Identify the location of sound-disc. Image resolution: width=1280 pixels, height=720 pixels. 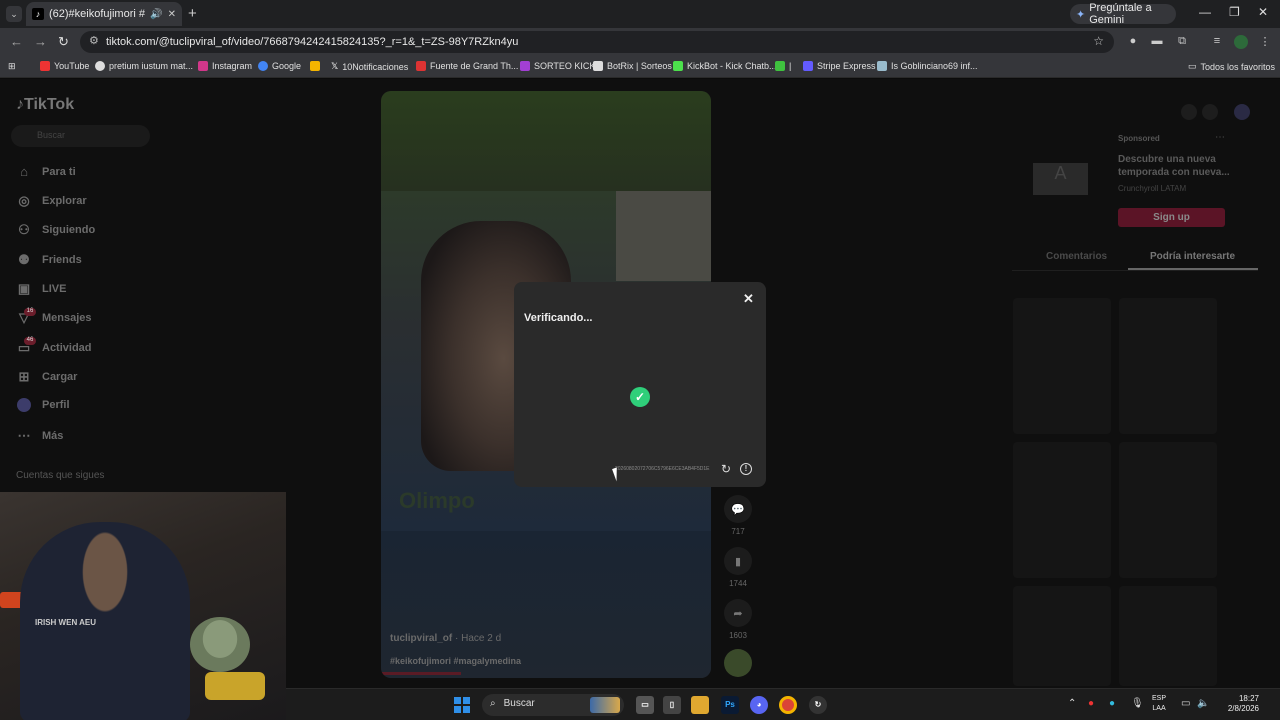
(738, 665).